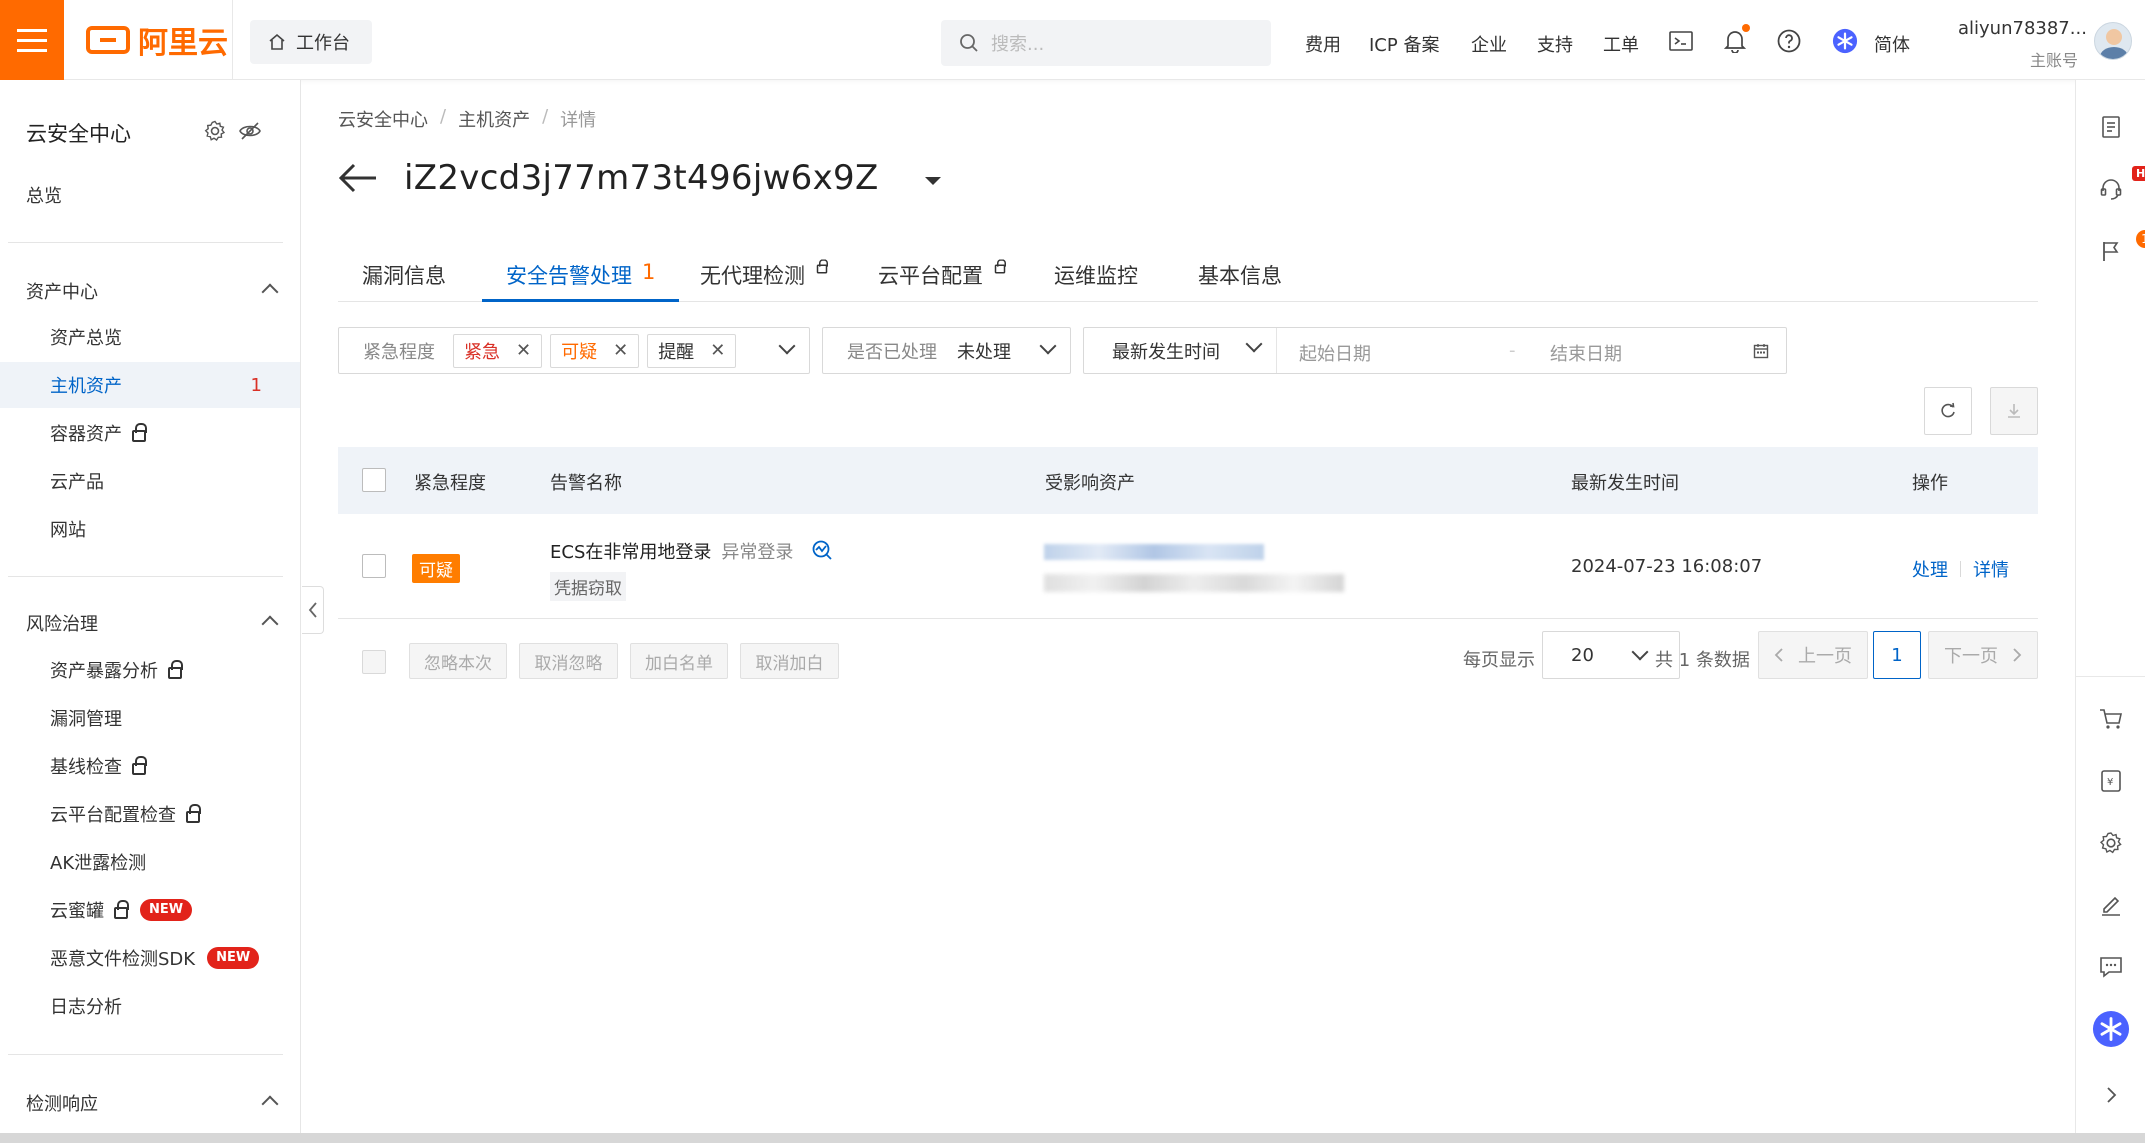 This screenshot has height=1143, width=2145. I want to click on sidebar-item-honeypot: 云蜜罐 NEW, so click(150, 910).